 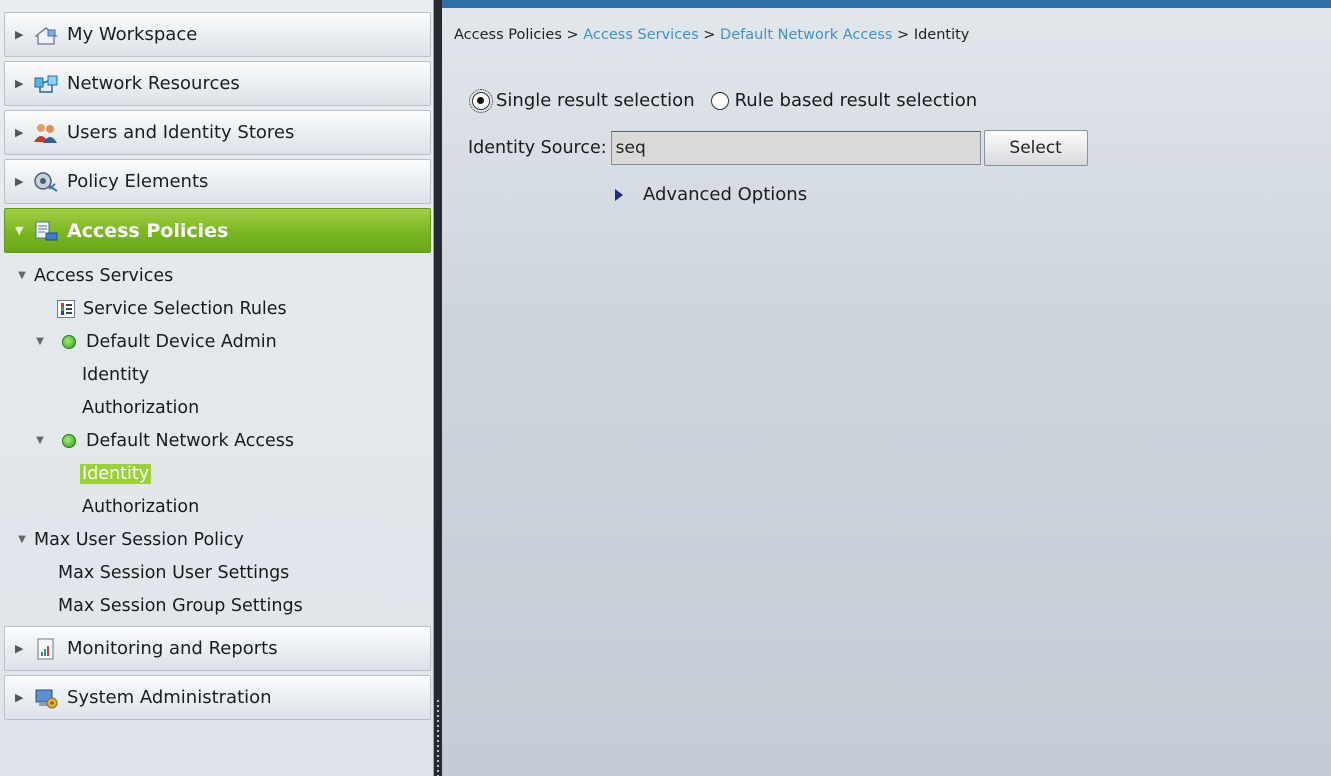 I want to click on policy-elements-icon, so click(x=46, y=182).